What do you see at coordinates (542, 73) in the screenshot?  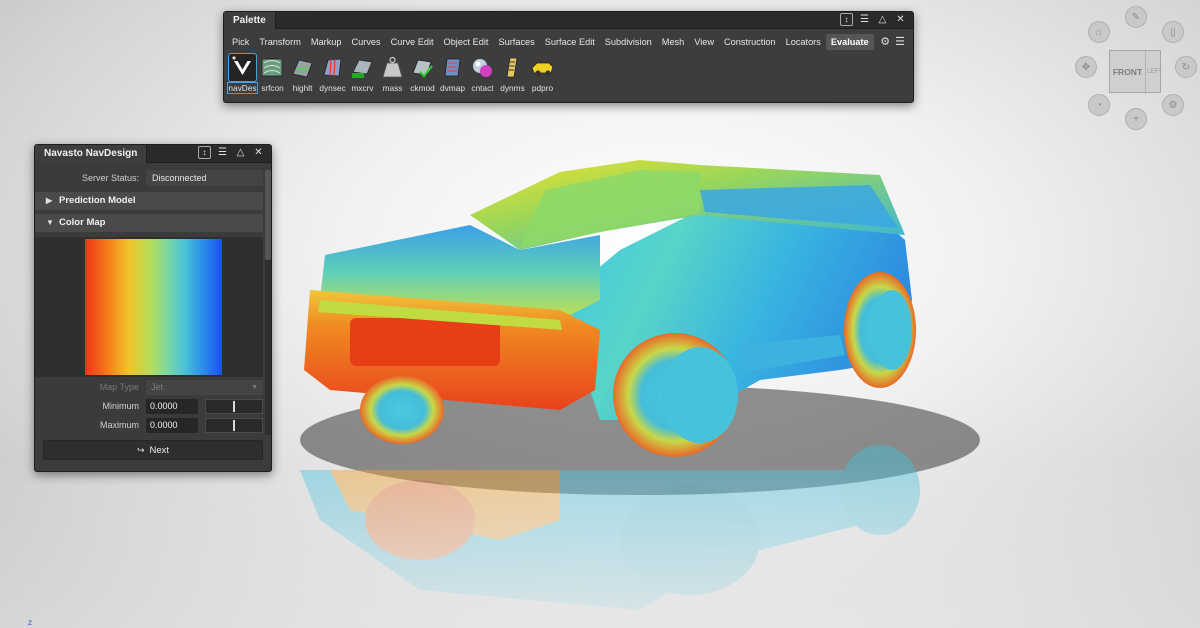 I see `tool-pdpro: pdpro` at bounding box center [542, 73].